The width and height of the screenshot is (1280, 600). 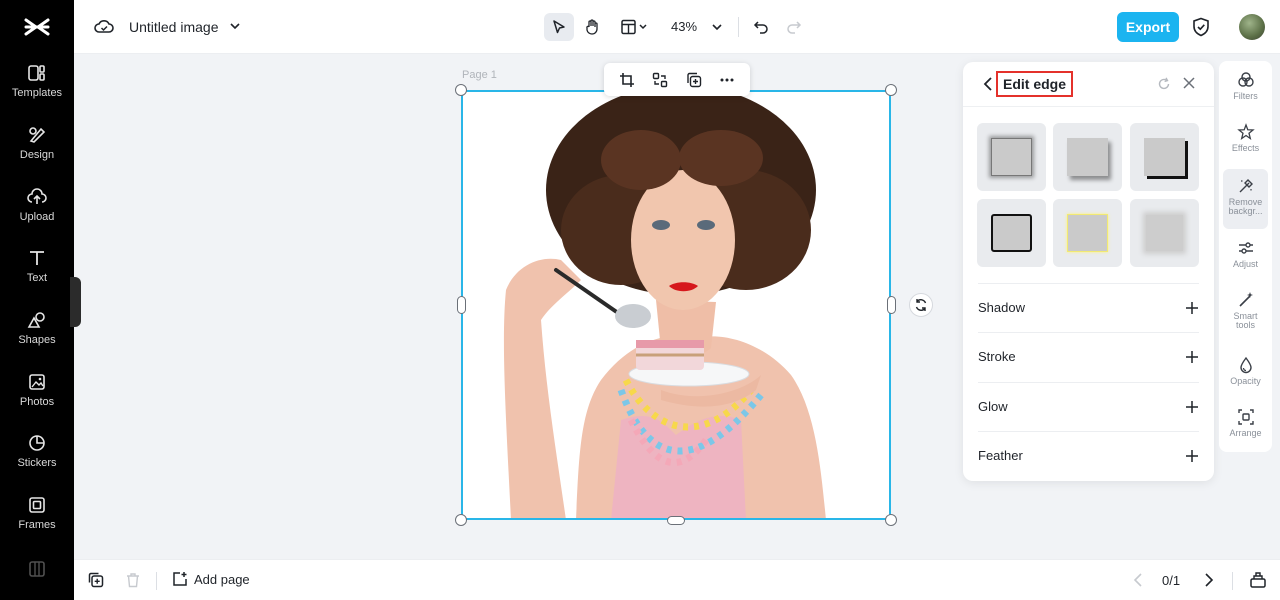 I want to click on upload-icon, so click(x=37, y=197).